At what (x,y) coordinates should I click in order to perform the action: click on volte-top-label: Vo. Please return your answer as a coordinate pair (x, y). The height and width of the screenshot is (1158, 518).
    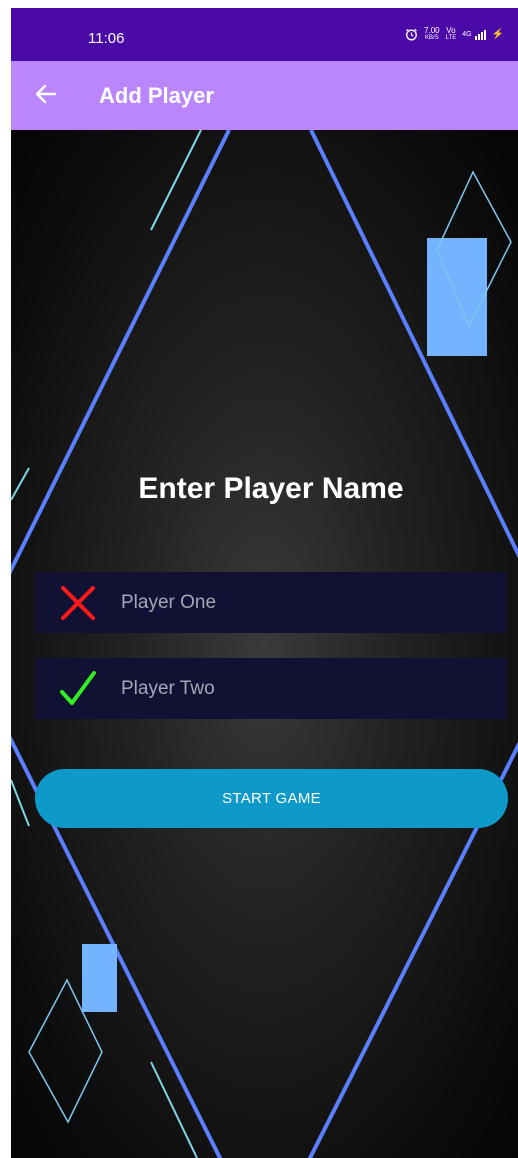
    Looking at the image, I should click on (451, 30).